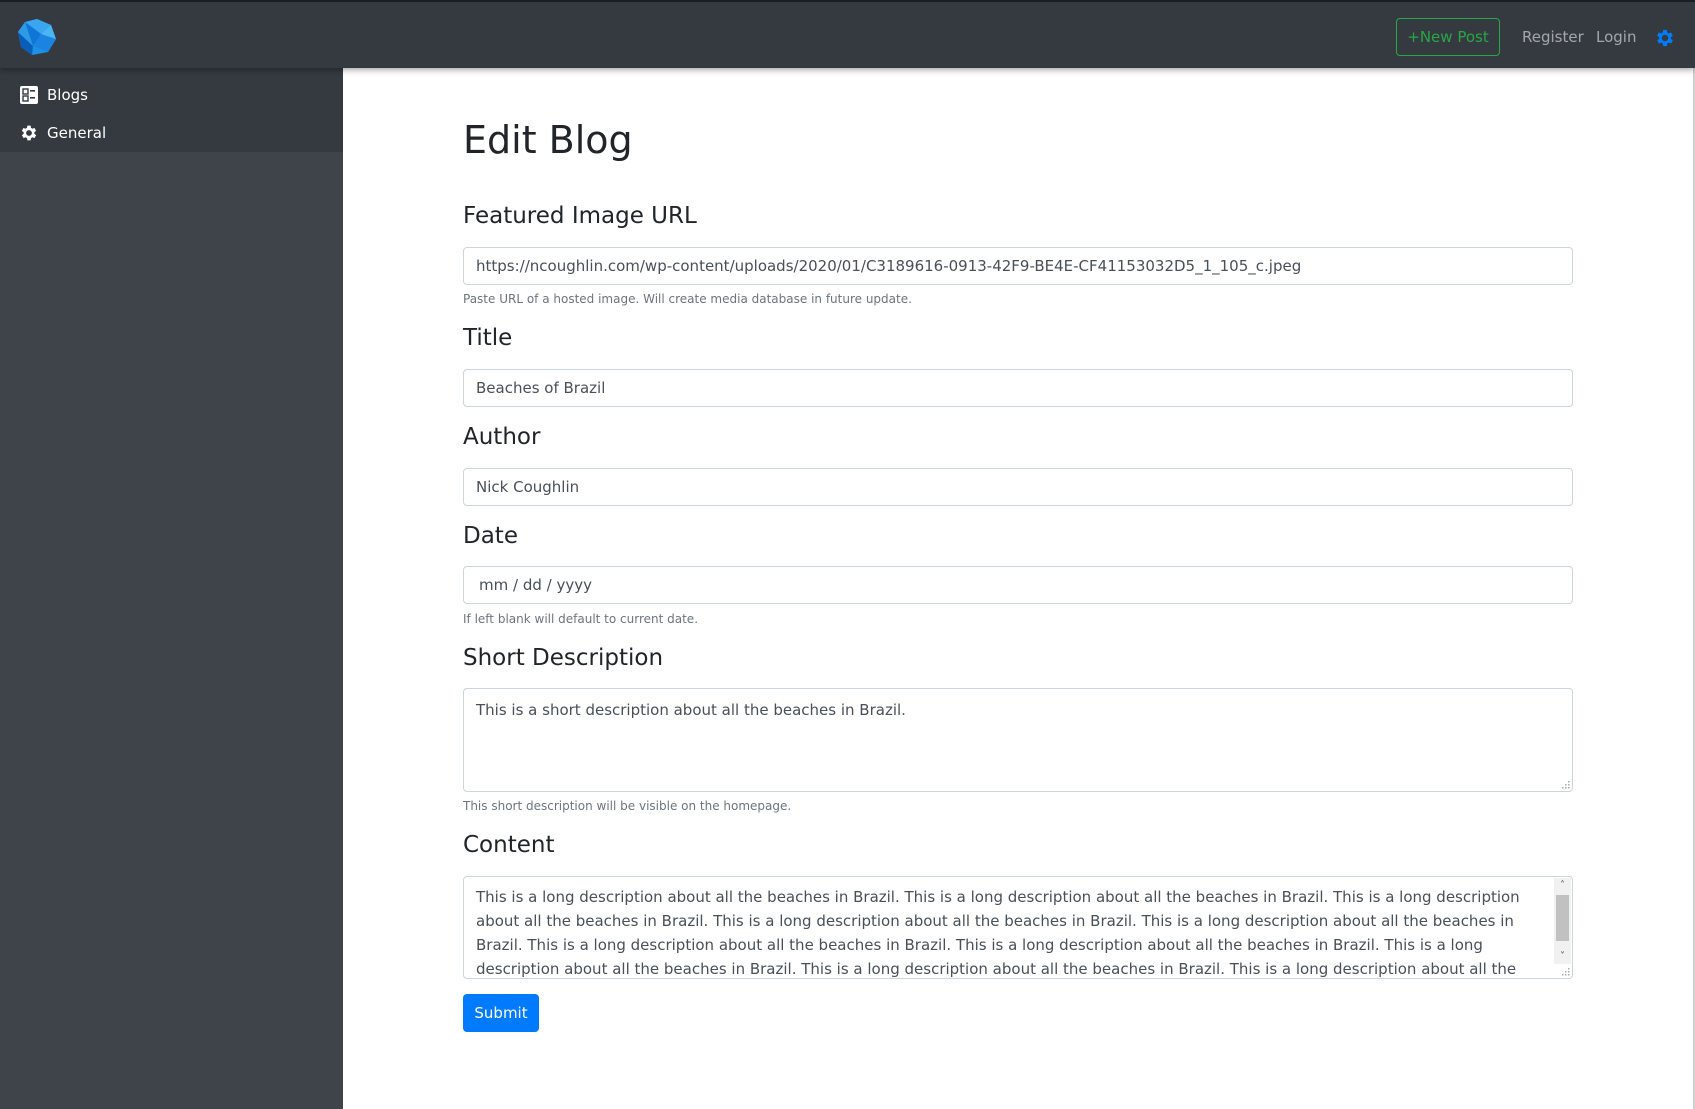  Describe the element at coordinates (1018, 585) in the screenshot. I see `date-input: mm / dd / yyyy` at that location.